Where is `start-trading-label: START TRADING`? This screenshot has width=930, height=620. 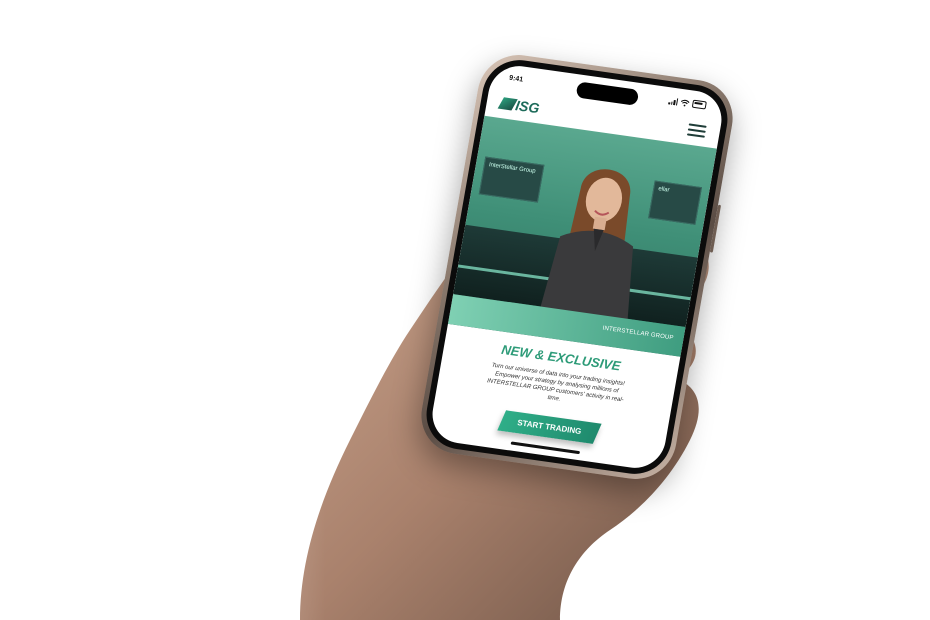 start-trading-label: START TRADING is located at coordinates (549, 427).